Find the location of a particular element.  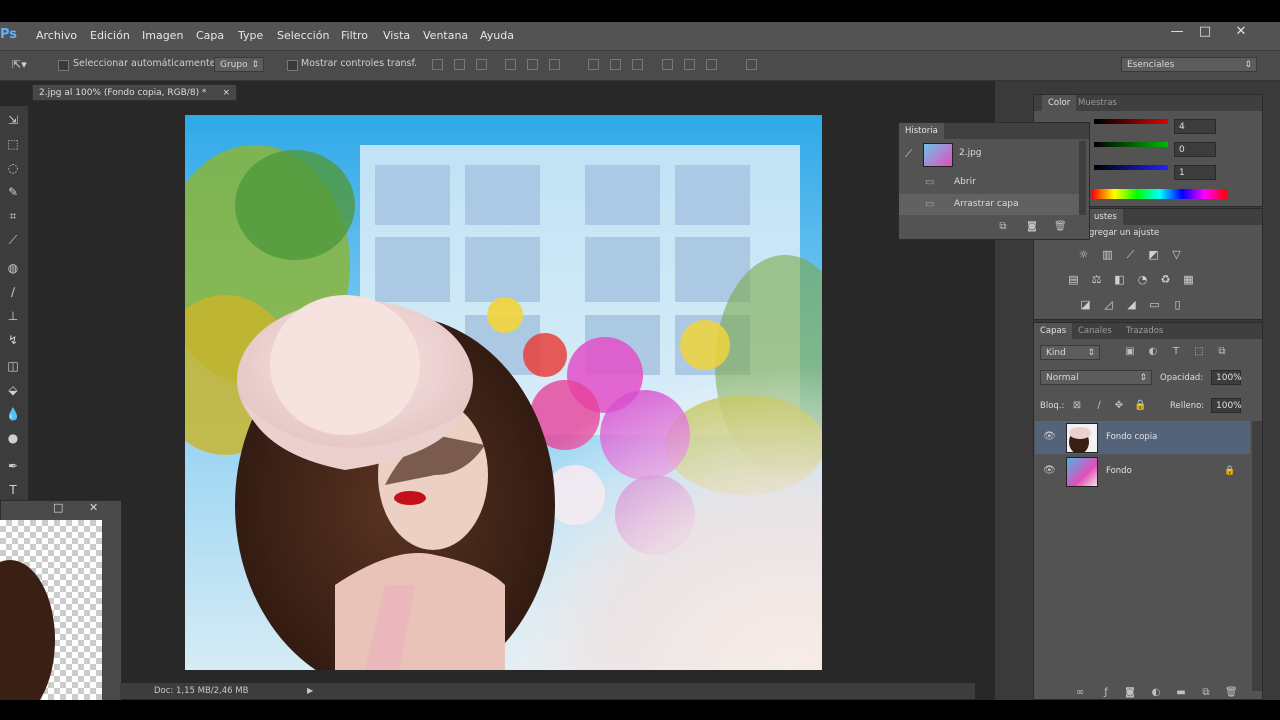

new-group-icon: ▬ is located at coordinates (1181, 693).